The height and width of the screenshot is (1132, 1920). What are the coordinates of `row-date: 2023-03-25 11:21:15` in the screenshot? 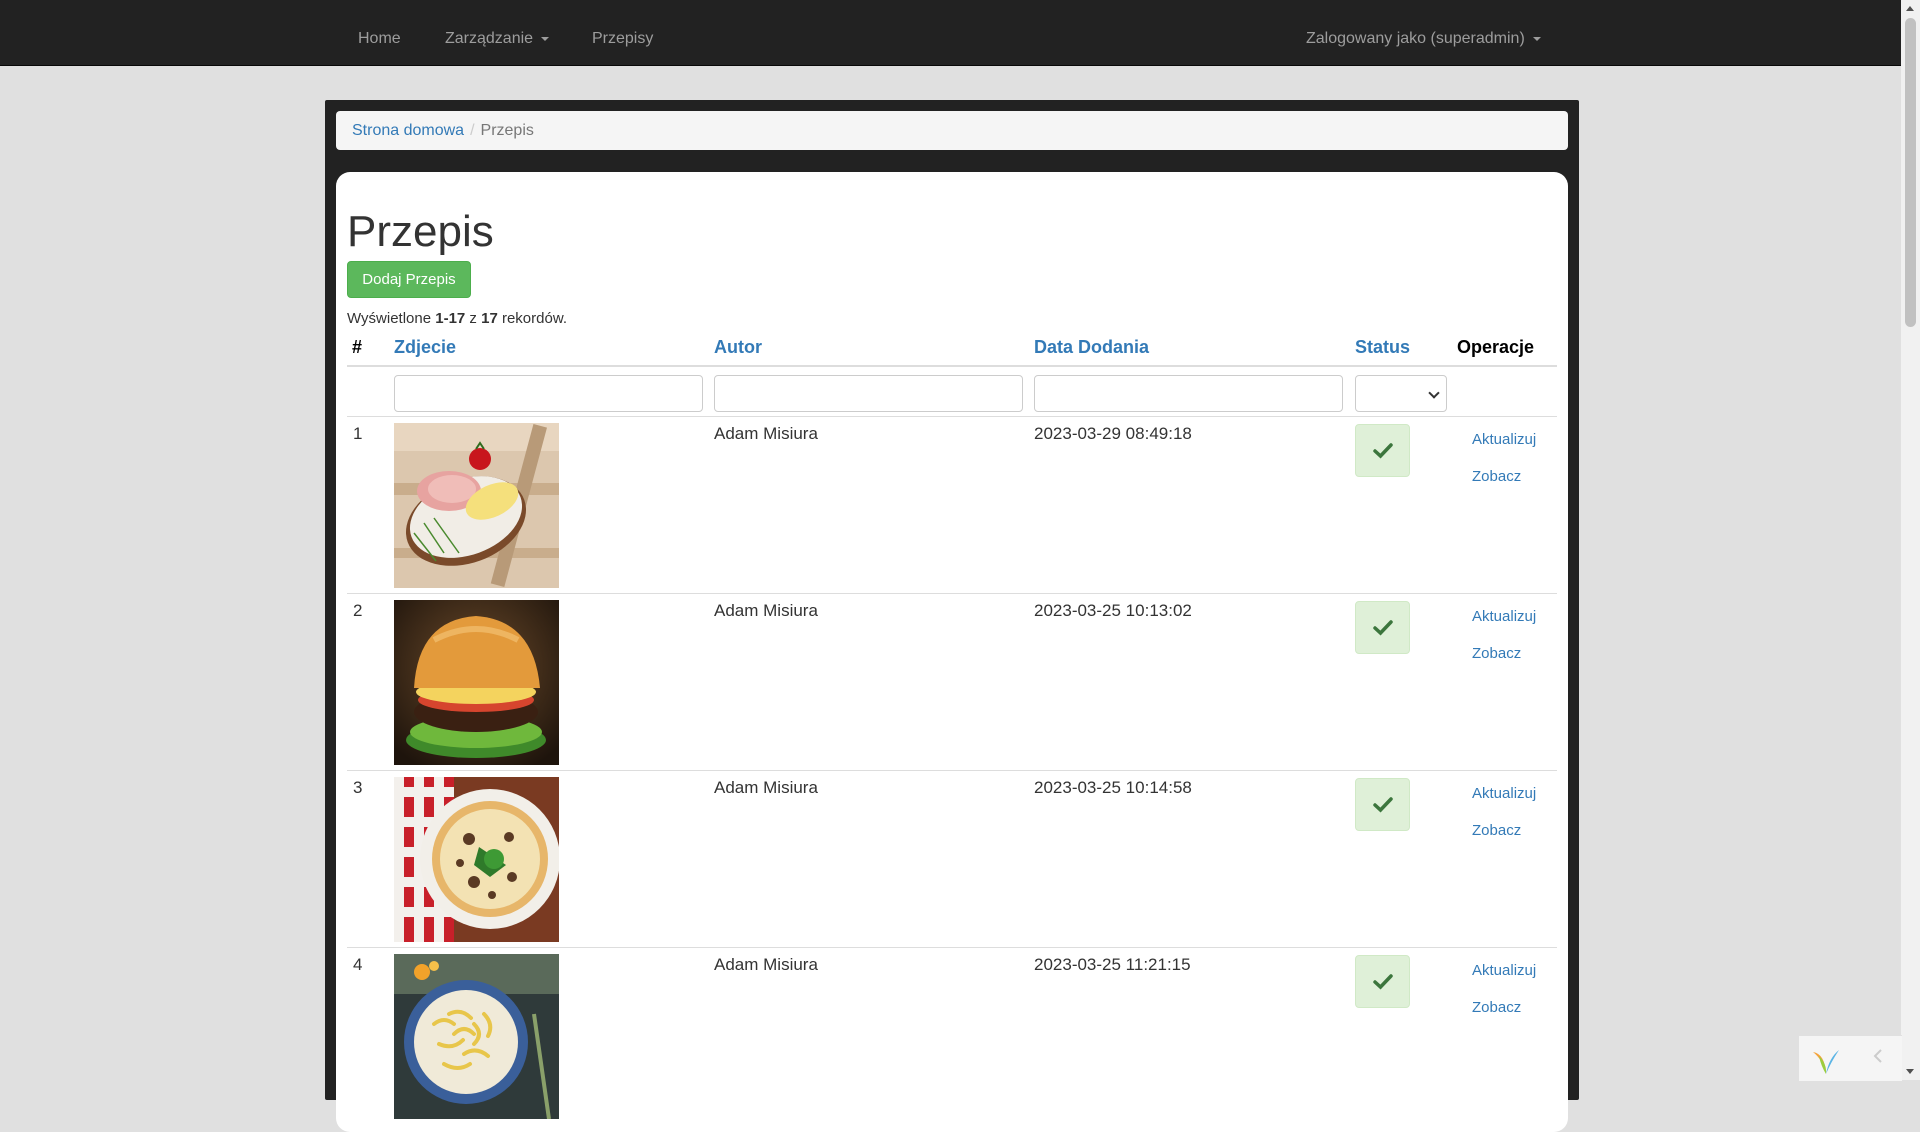 It's located at (1112, 964).